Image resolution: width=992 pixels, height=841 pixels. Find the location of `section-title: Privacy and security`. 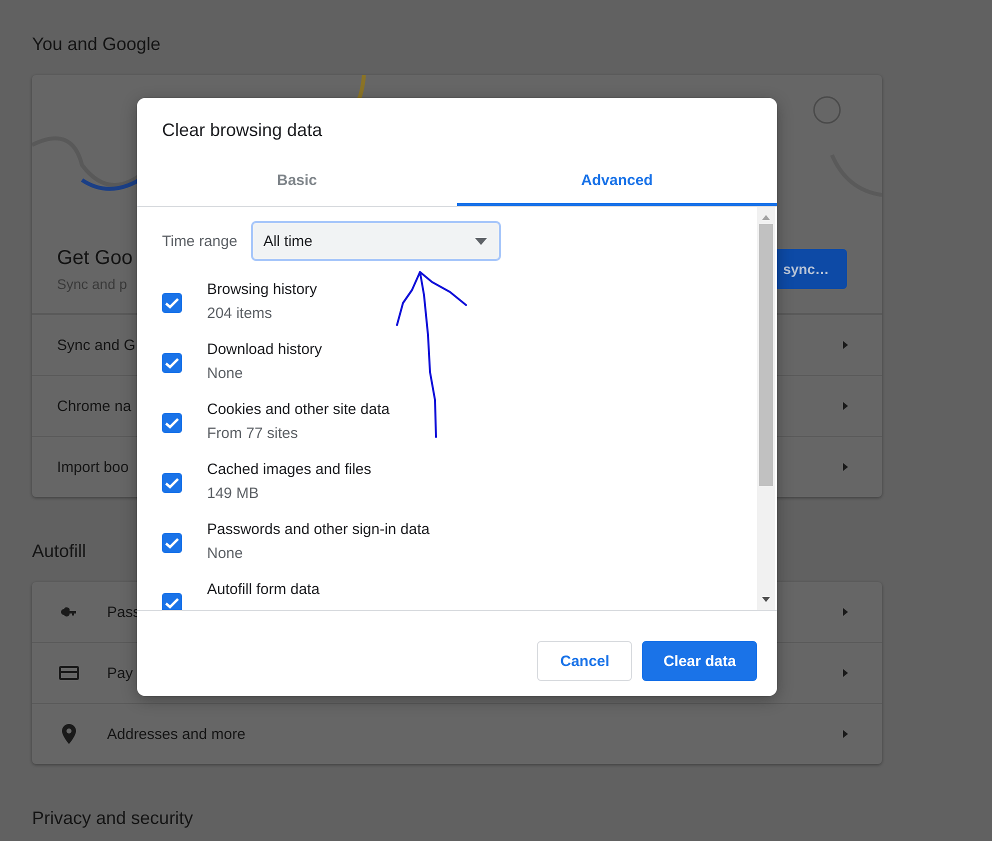

section-title: Privacy and security is located at coordinates (113, 818).